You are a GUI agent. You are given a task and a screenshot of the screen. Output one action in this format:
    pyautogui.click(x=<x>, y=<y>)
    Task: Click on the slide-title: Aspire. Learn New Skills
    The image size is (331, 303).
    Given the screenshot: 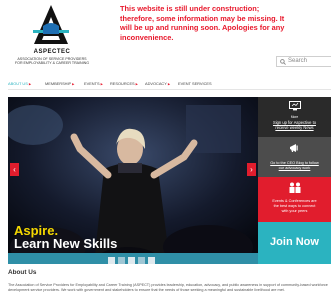 What is the action you would take?
    pyautogui.click(x=65, y=237)
    